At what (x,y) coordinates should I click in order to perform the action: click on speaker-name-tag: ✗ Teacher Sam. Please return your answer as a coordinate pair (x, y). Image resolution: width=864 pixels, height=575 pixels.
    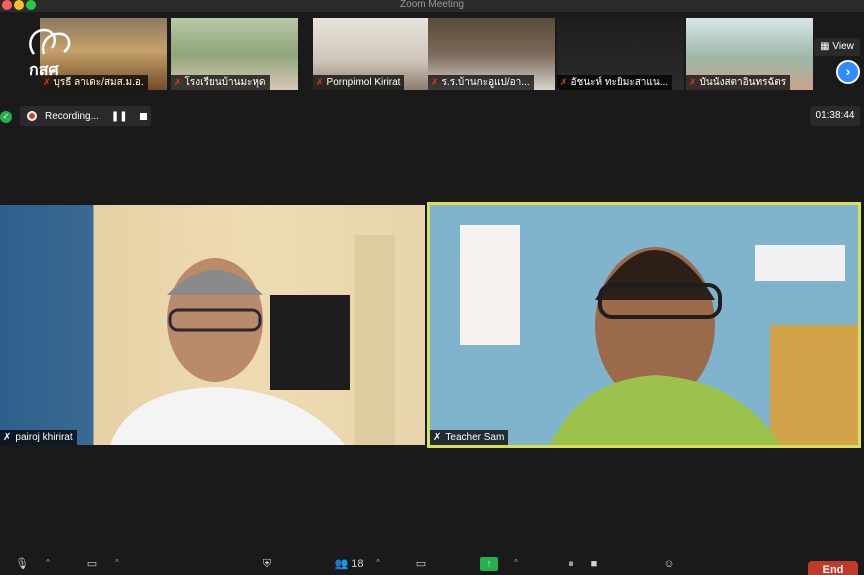
    Looking at the image, I should click on (469, 437).